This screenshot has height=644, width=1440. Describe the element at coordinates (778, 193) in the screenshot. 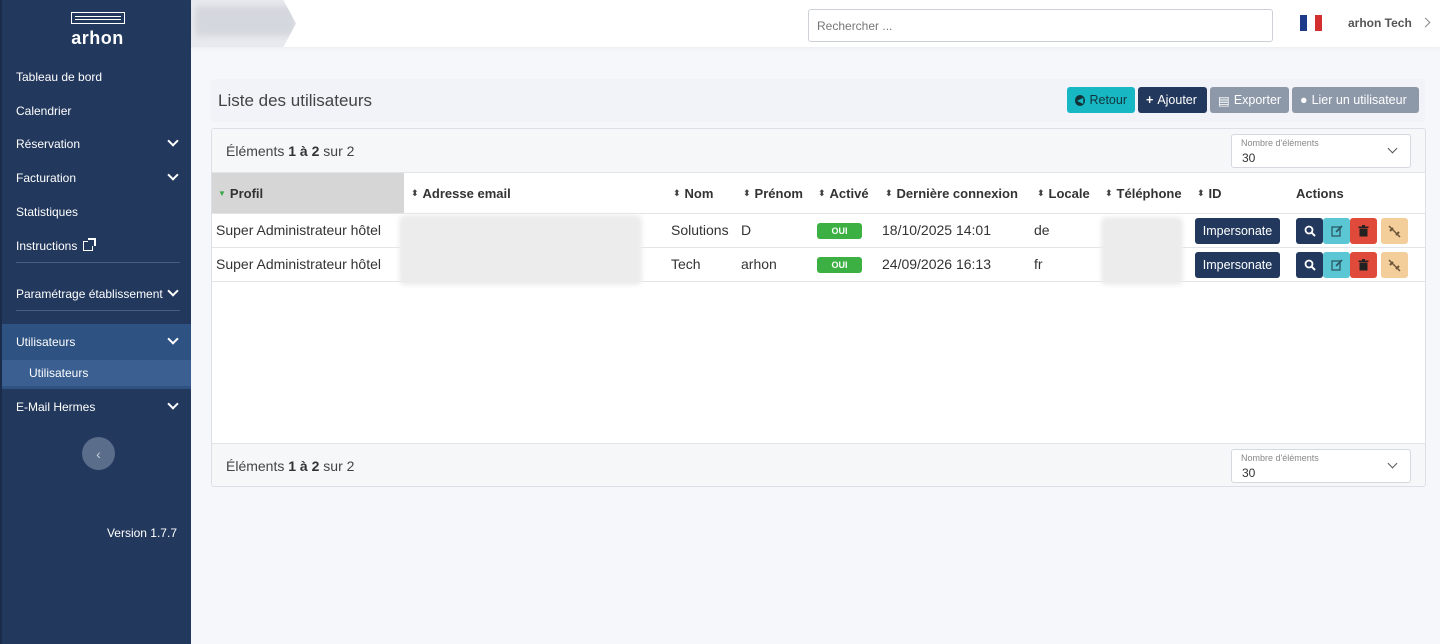

I see `column-label: Prénom` at that location.